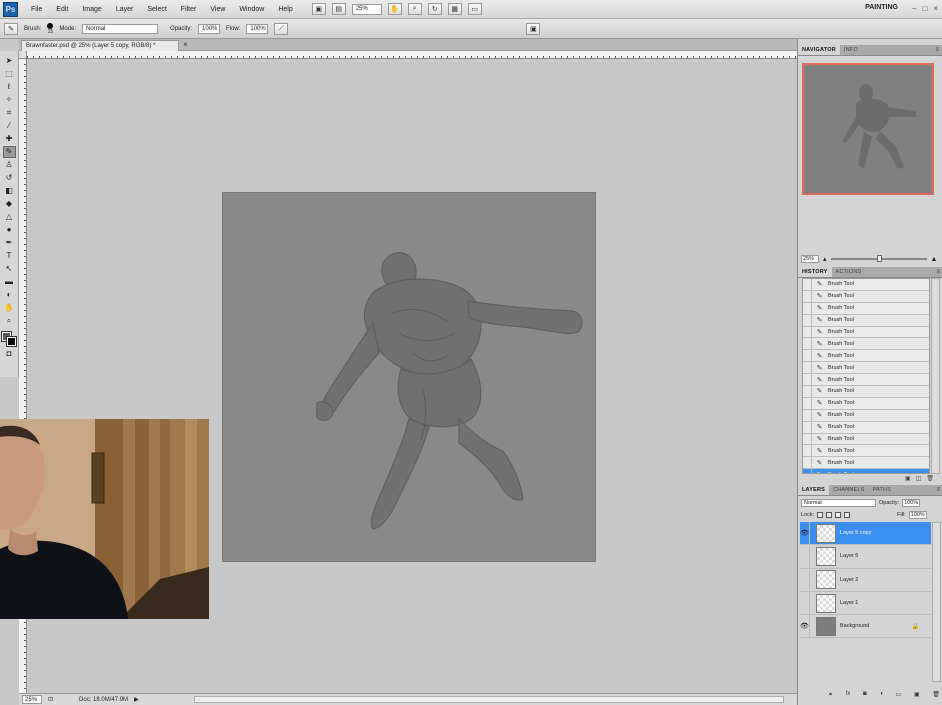  What do you see at coordinates (50, 699) in the screenshot?
I see `status-info-icon: ⊡` at bounding box center [50, 699].